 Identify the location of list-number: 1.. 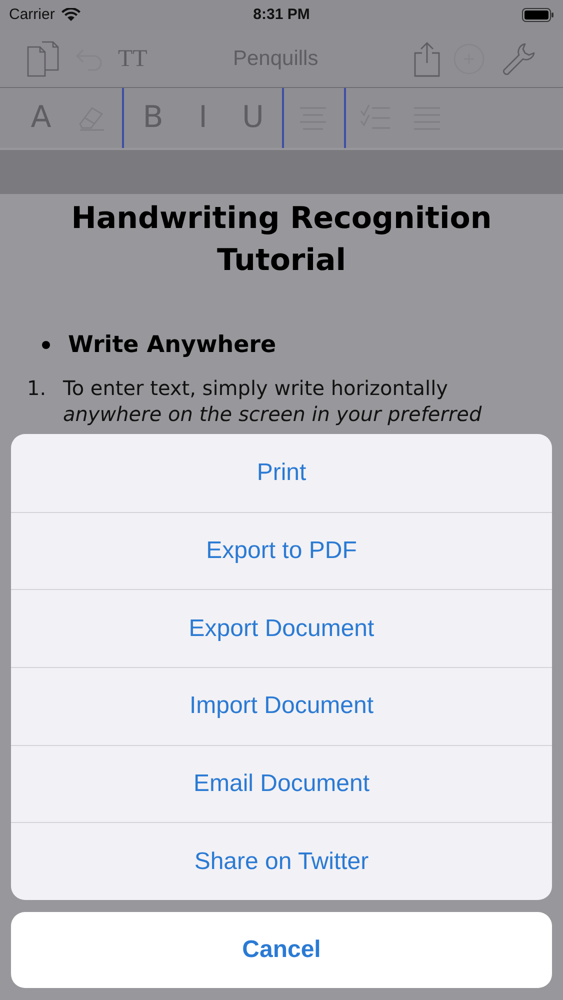
(37, 388).